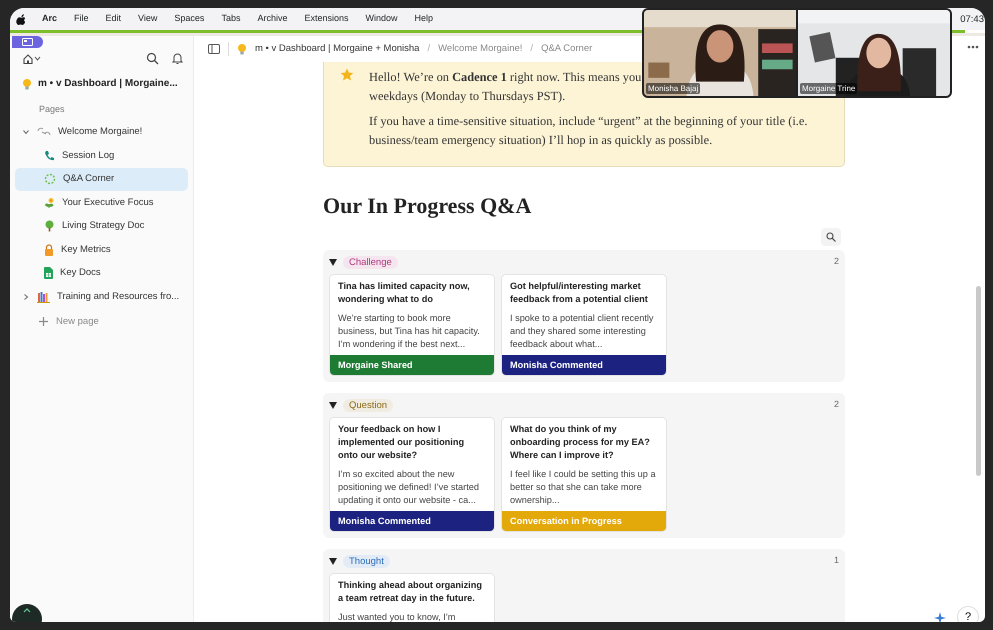  Describe the element at coordinates (401, 442) in the screenshot. I see `card-title: Your feedback on how I implemented our positioning onto our website?` at that location.